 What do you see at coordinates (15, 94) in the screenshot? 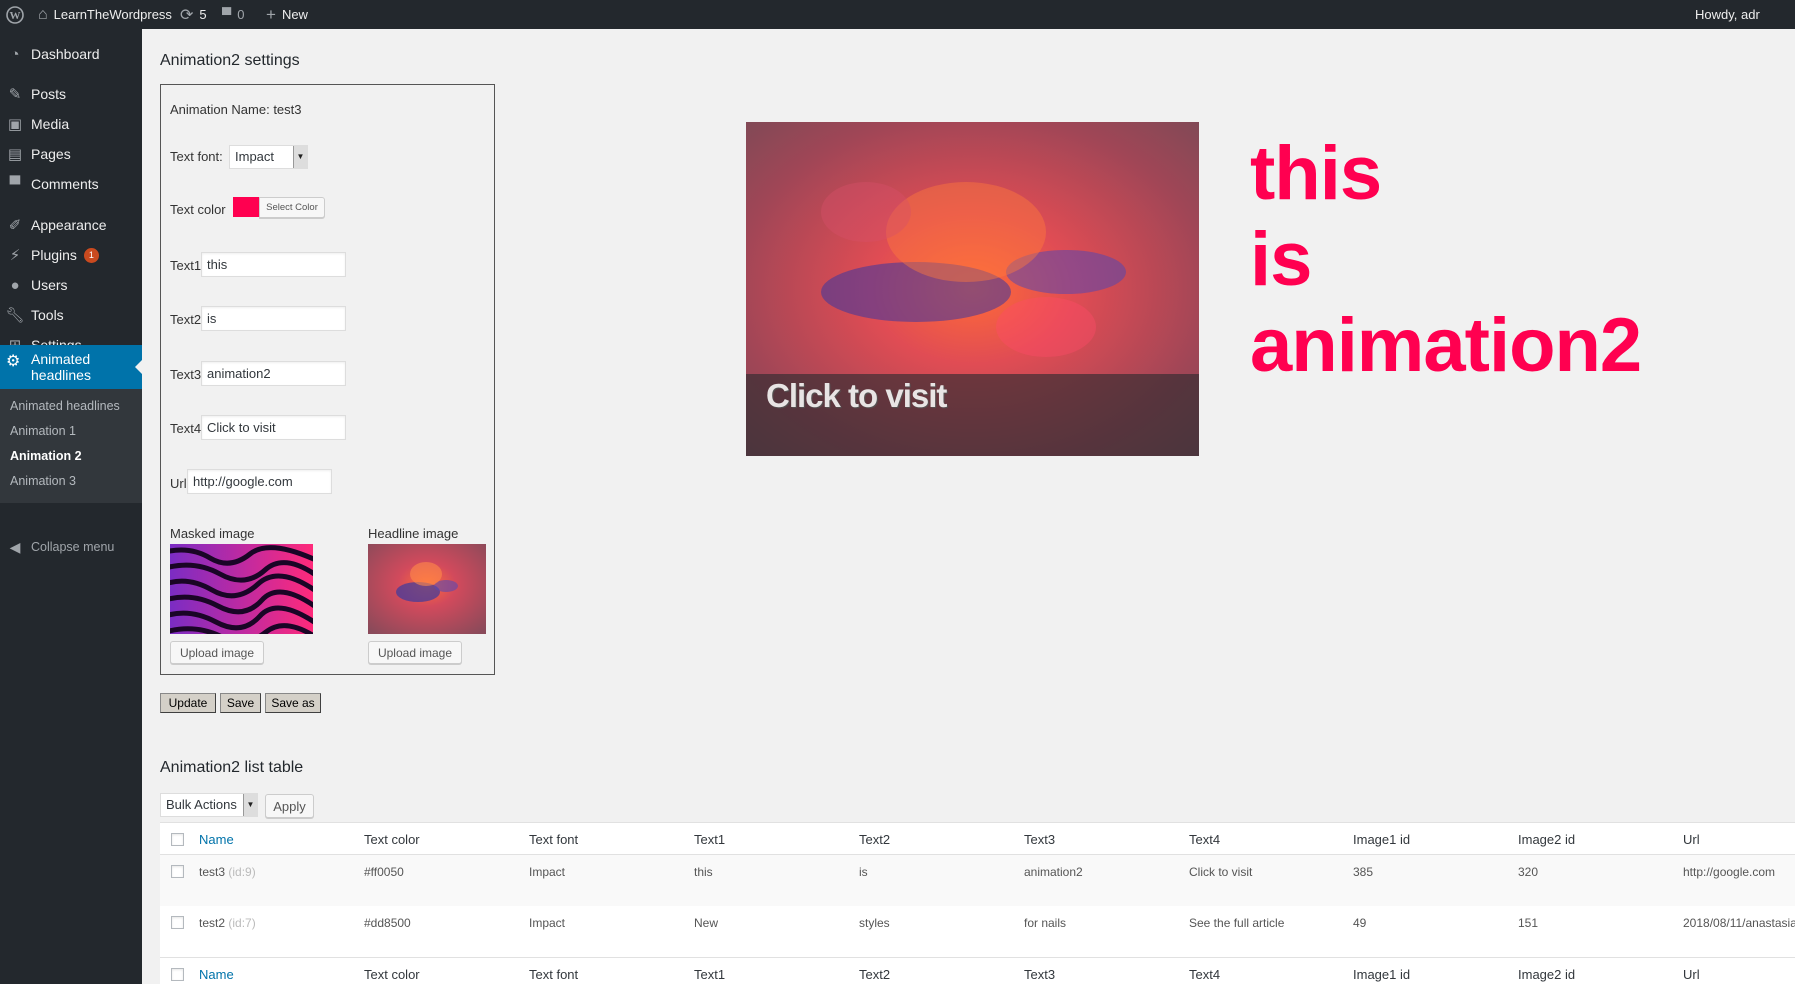
I see `pin-icon: ✎` at bounding box center [15, 94].